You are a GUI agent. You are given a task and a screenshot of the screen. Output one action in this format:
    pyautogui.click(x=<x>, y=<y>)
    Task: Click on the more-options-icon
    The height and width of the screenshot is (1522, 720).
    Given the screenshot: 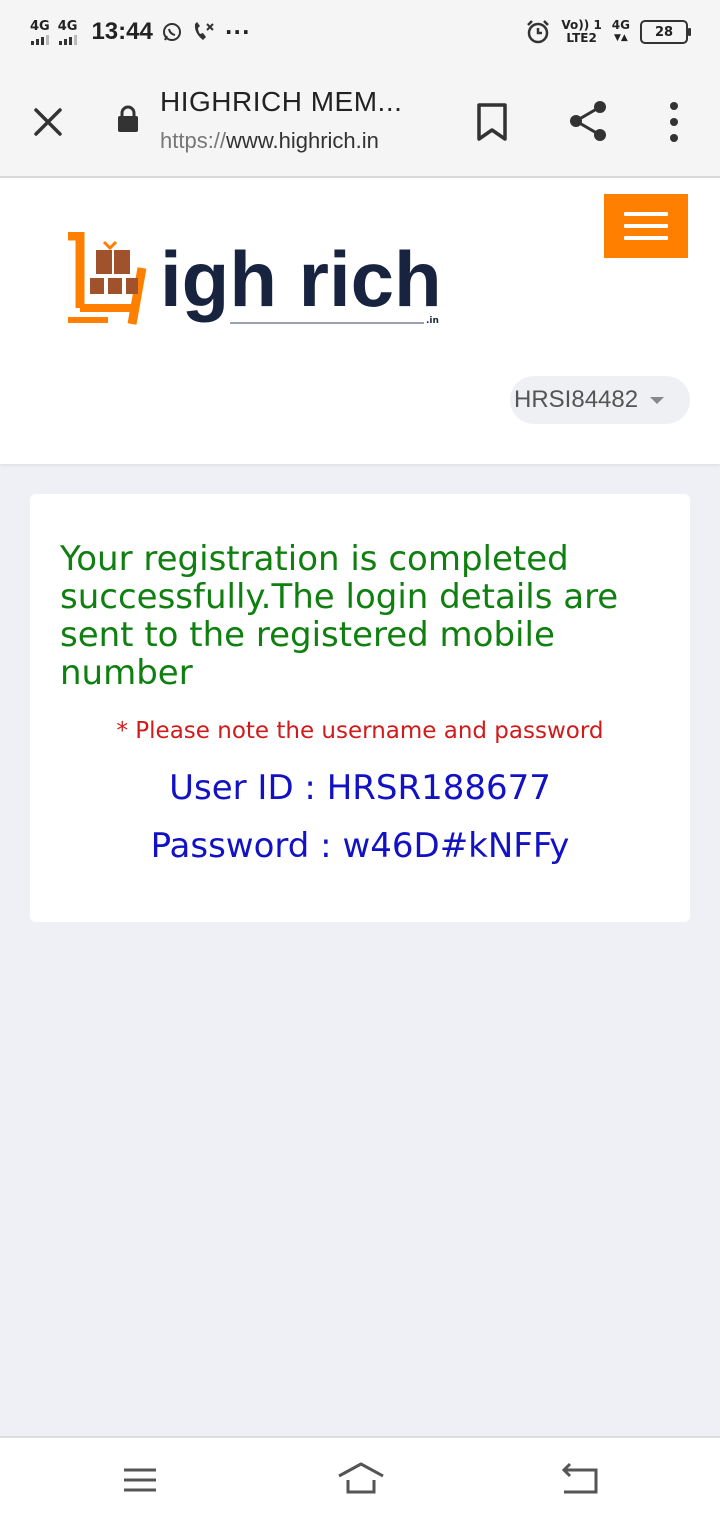 What is the action you would take?
    pyautogui.click(x=674, y=122)
    